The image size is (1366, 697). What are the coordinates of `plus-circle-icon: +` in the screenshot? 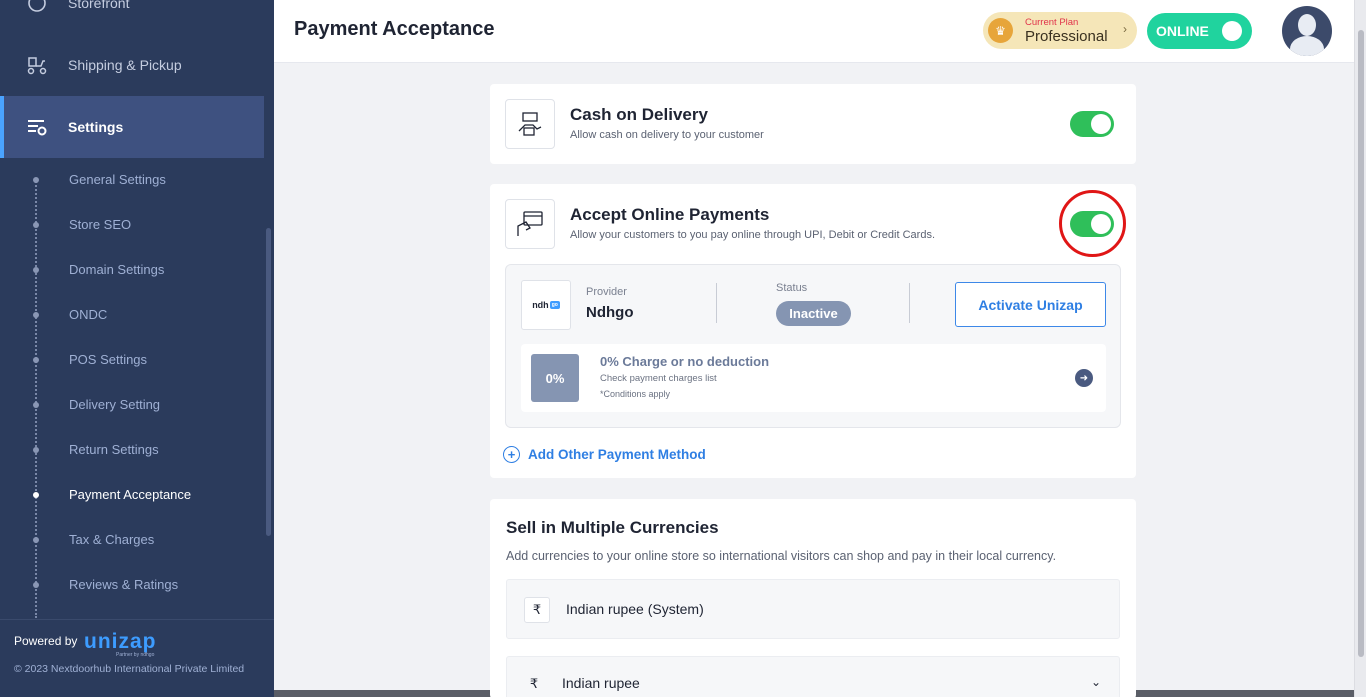 It's located at (511, 454).